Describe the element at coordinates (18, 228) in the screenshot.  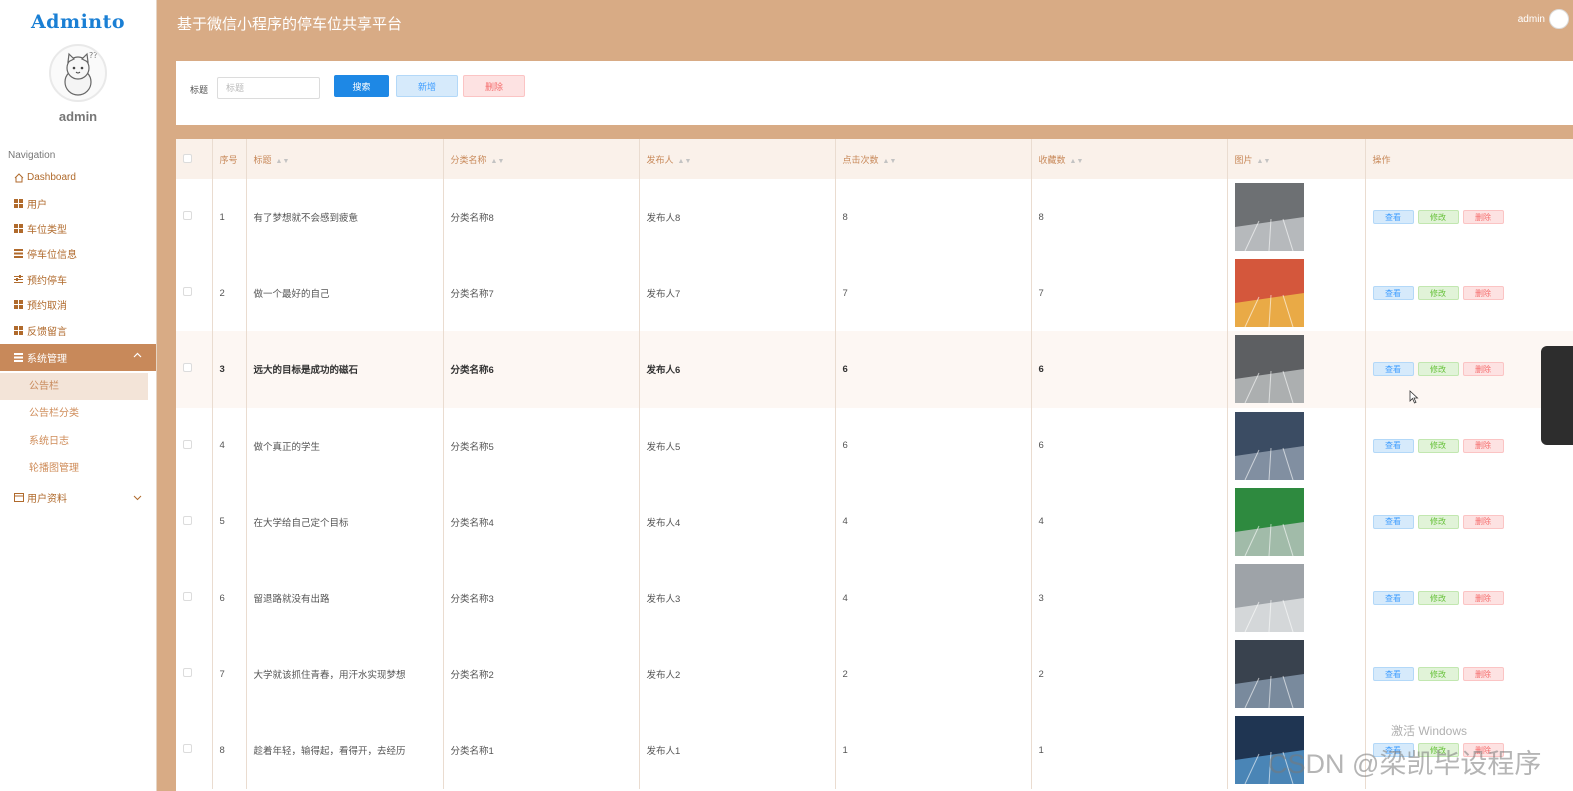
I see `grid-icon` at that location.